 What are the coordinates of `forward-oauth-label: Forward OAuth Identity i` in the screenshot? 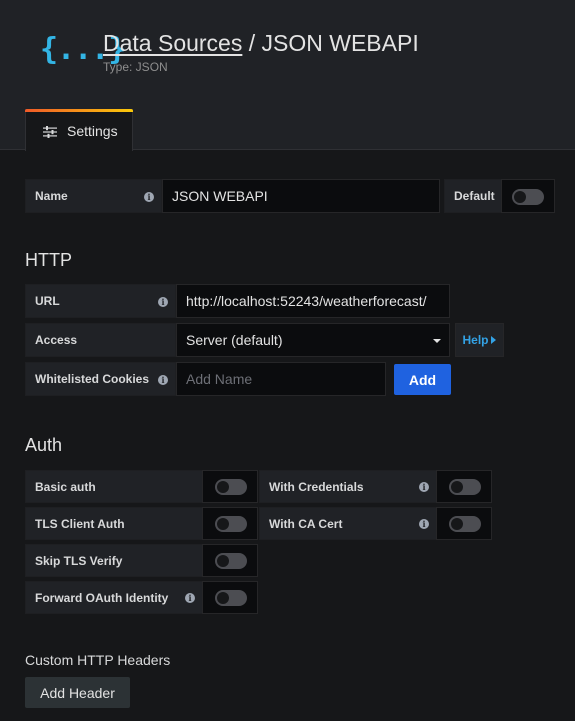 It's located at (114, 597).